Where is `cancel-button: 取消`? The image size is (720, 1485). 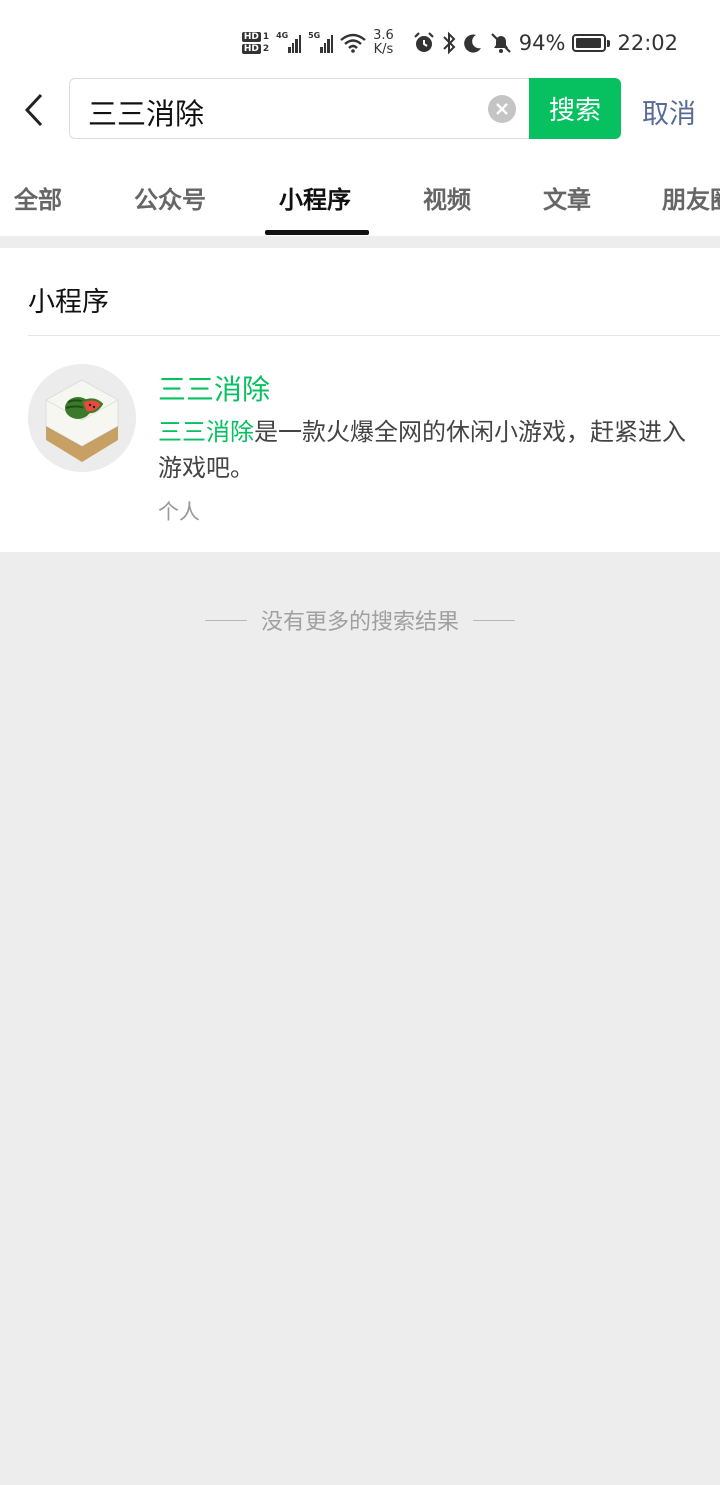 cancel-button: 取消 is located at coordinates (669, 111).